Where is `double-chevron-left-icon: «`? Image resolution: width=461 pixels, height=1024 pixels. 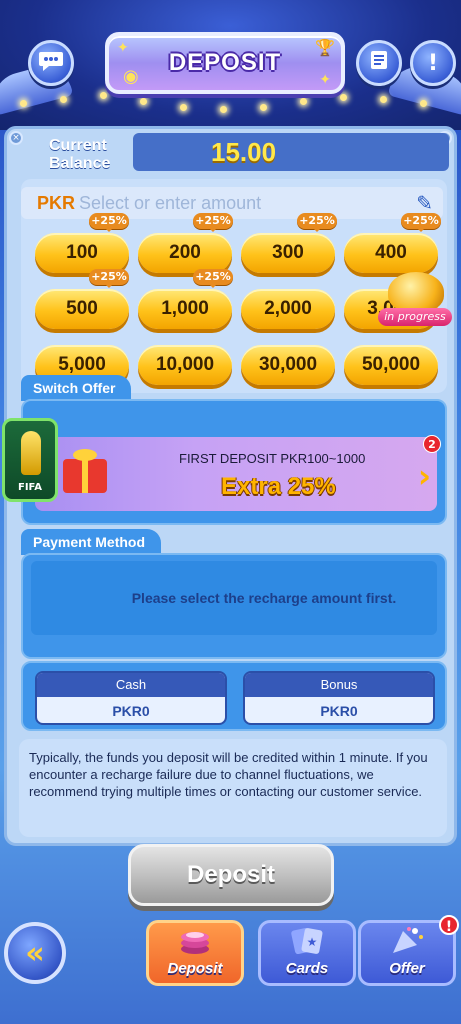 double-chevron-left-icon: « is located at coordinates (35, 953).